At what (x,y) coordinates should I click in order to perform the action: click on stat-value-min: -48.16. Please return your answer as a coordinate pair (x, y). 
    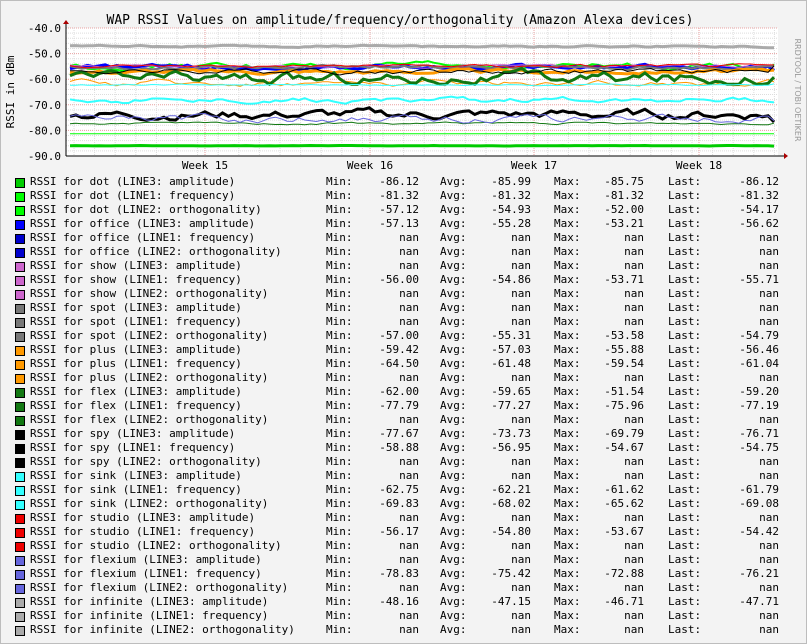
    Looking at the image, I should click on (399, 601).